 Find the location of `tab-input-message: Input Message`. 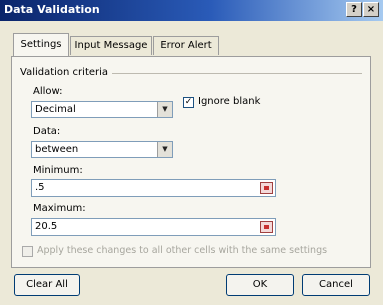

tab-input-message: Input Message is located at coordinates (111, 45).